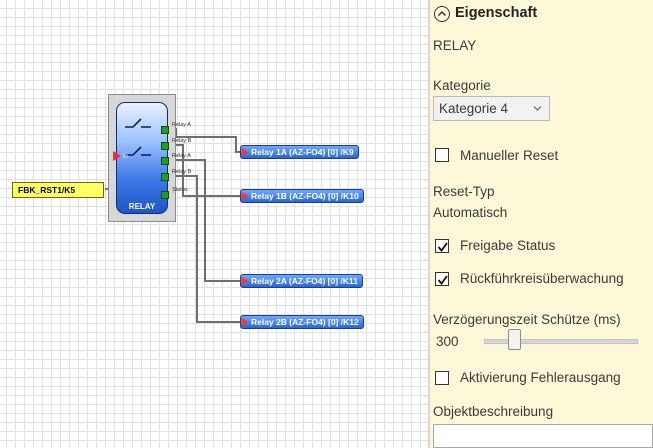  I want to click on output-block-relay-2a: Relay 2A (AZ-FO4) [0] /K11, so click(301, 281).